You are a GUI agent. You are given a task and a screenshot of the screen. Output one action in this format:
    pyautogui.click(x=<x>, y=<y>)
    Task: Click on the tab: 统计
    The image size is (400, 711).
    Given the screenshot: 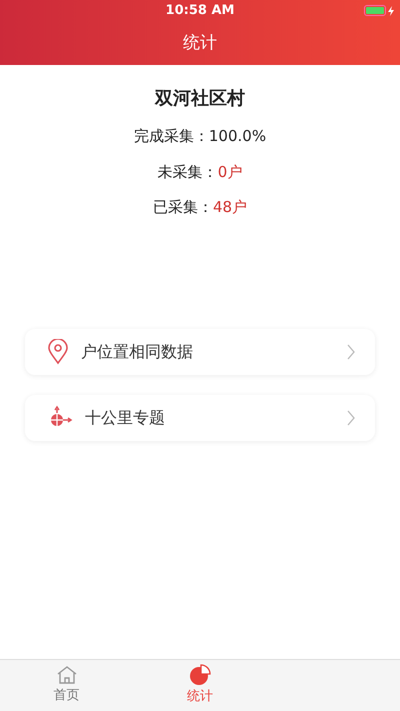 What is the action you would take?
    pyautogui.click(x=200, y=685)
    